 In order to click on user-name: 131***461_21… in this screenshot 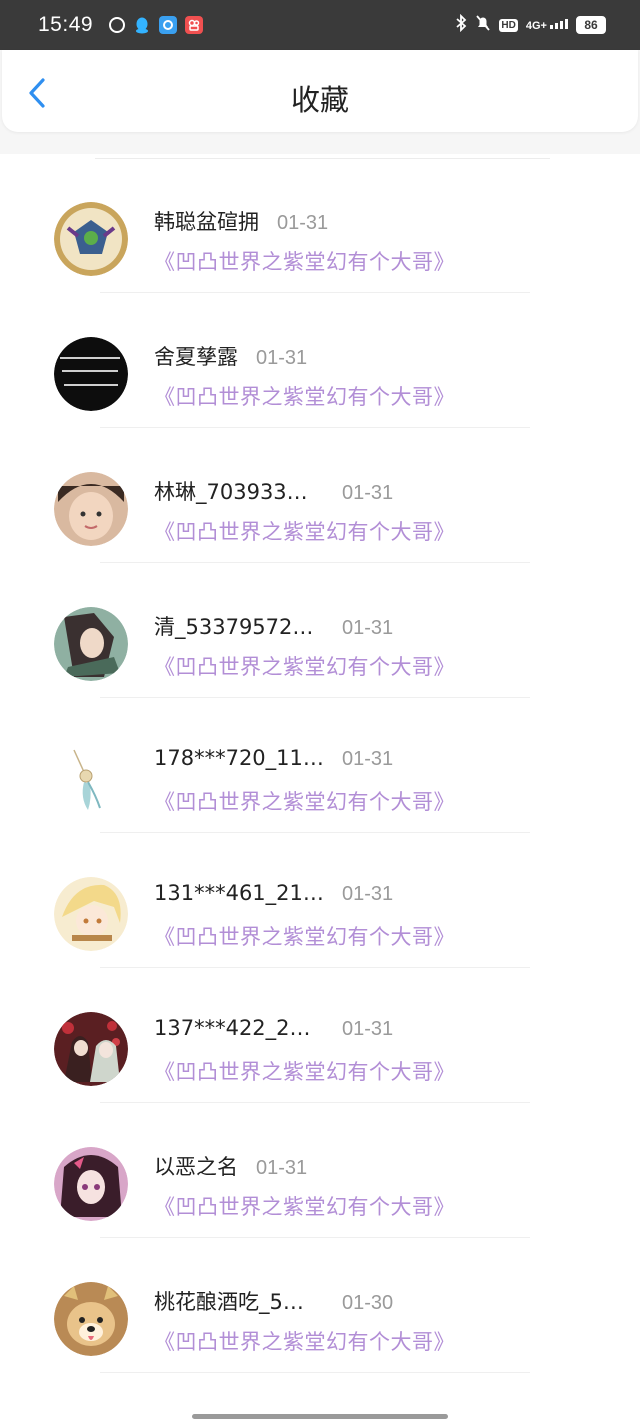, I will do `click(239, 893)`.